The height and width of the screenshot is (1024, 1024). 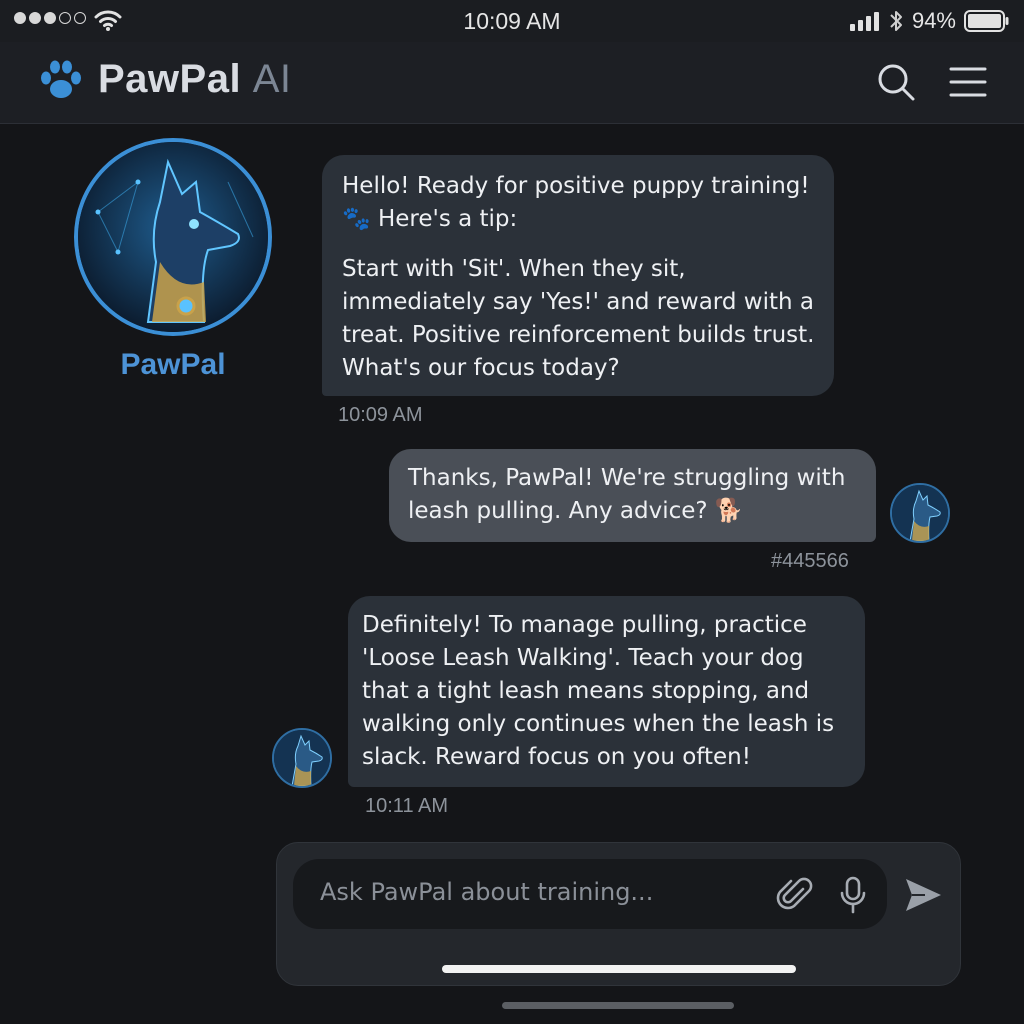 I want to click on paw-icon, so click(x=61, y=79).